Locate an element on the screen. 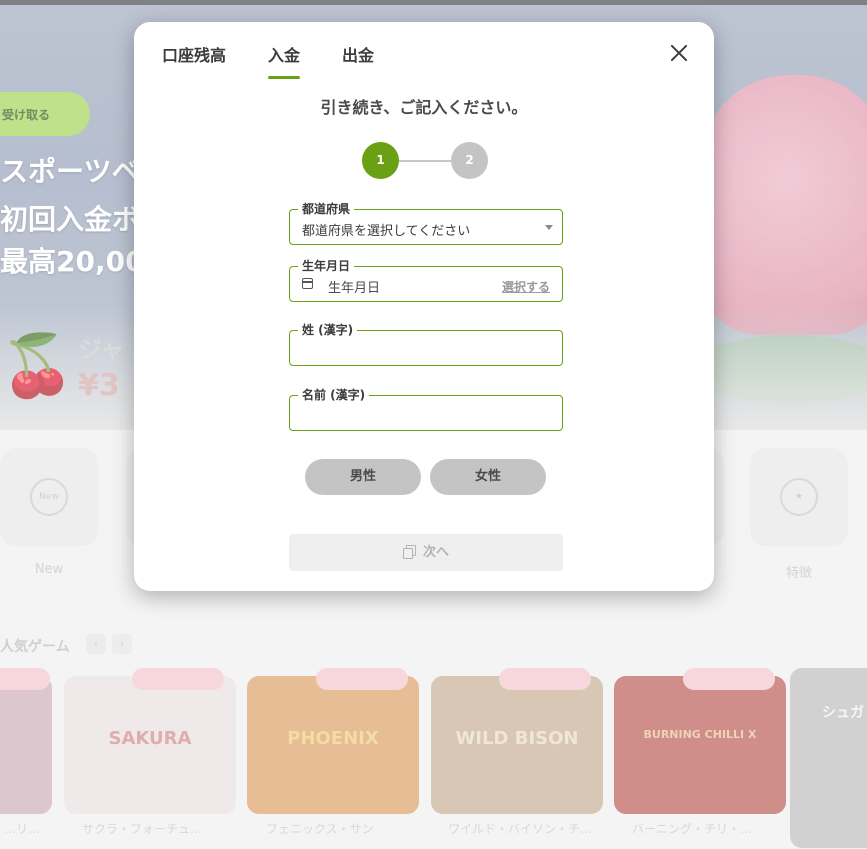 The image size is (867, 849). prefecture-label: 都道府県 is located at coordinates (326, 209).